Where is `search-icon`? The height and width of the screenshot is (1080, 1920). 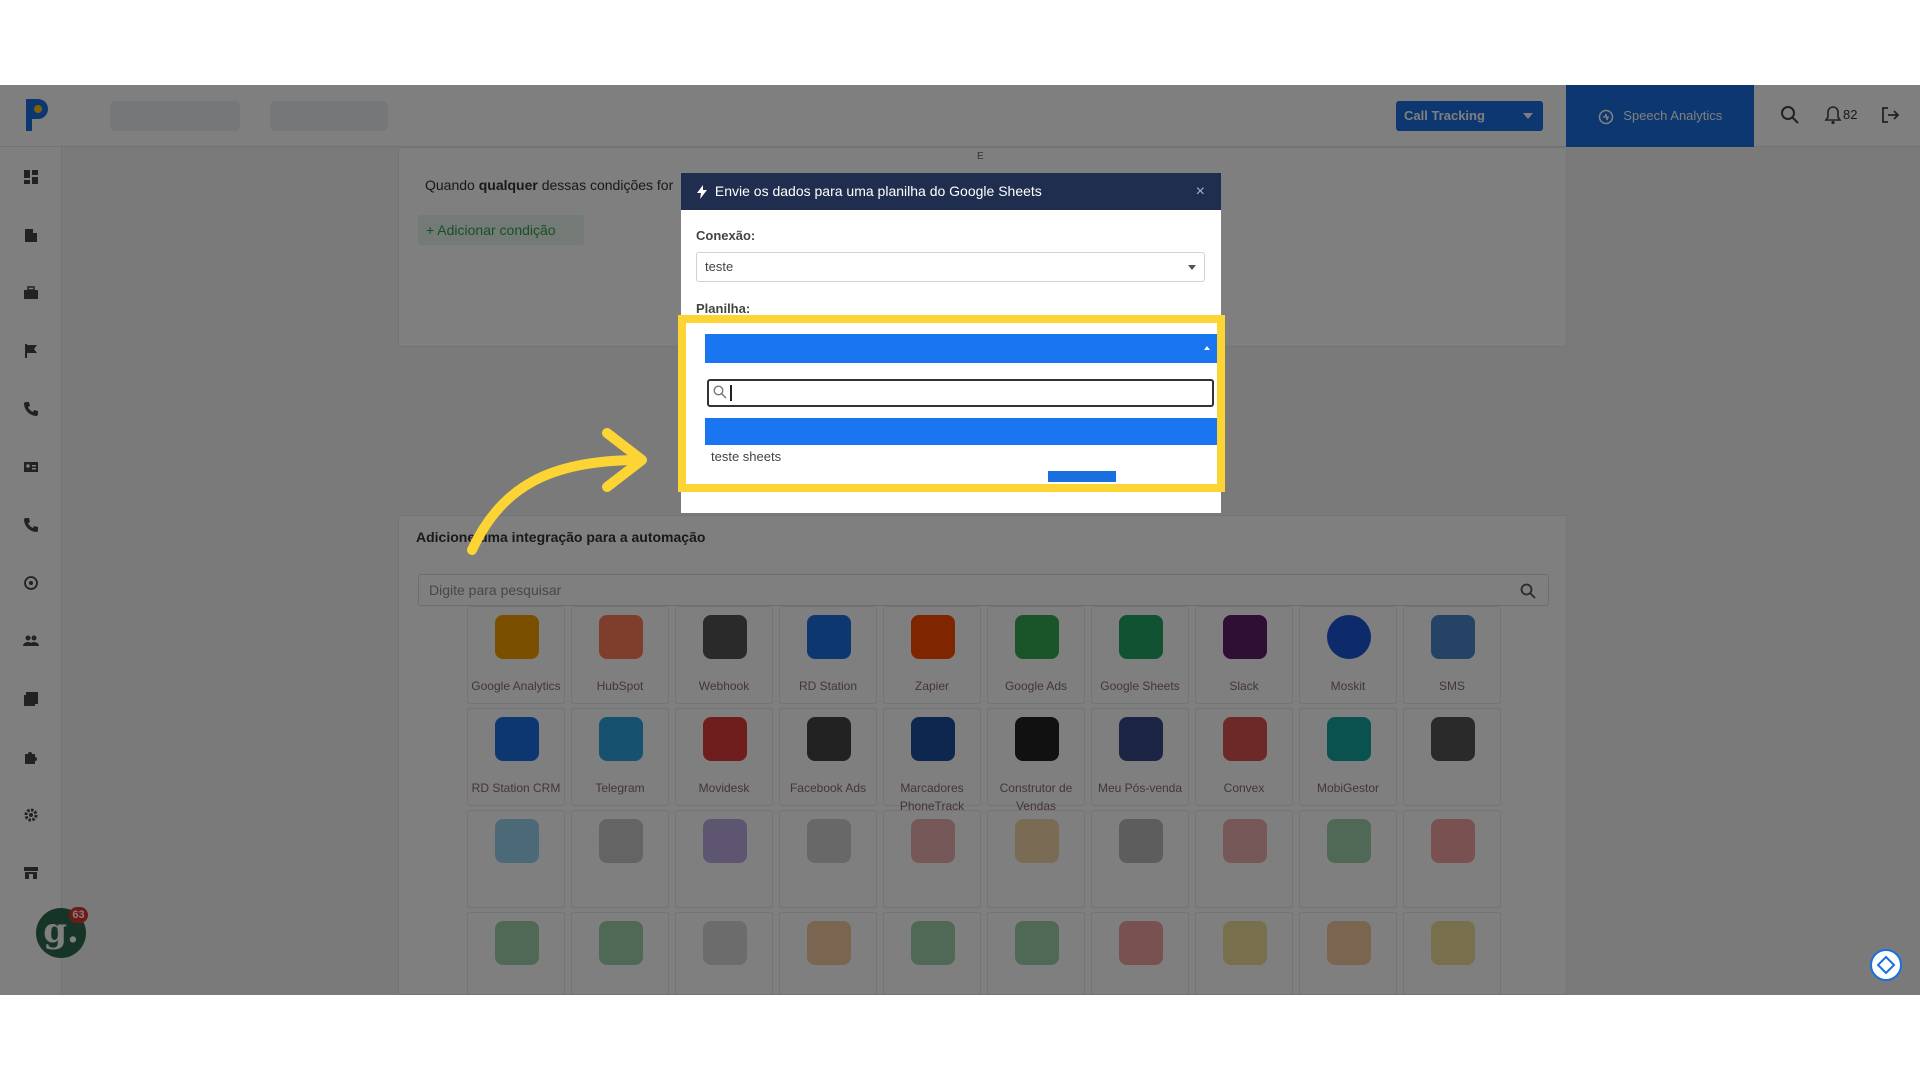
search-icon is located at coordinates (720, 392).